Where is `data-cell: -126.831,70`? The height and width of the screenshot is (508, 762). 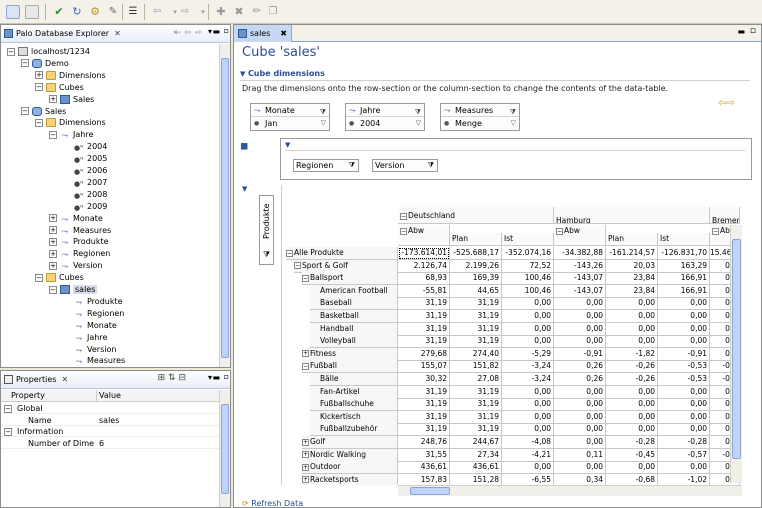 data-cell: -126.831,70 is located at coordinates (684, 253).